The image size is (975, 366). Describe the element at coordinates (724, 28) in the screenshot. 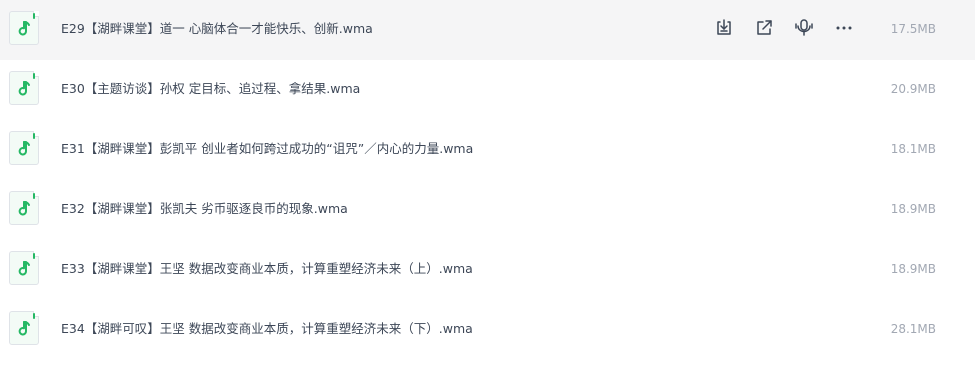

I see `download-icon` at that location.